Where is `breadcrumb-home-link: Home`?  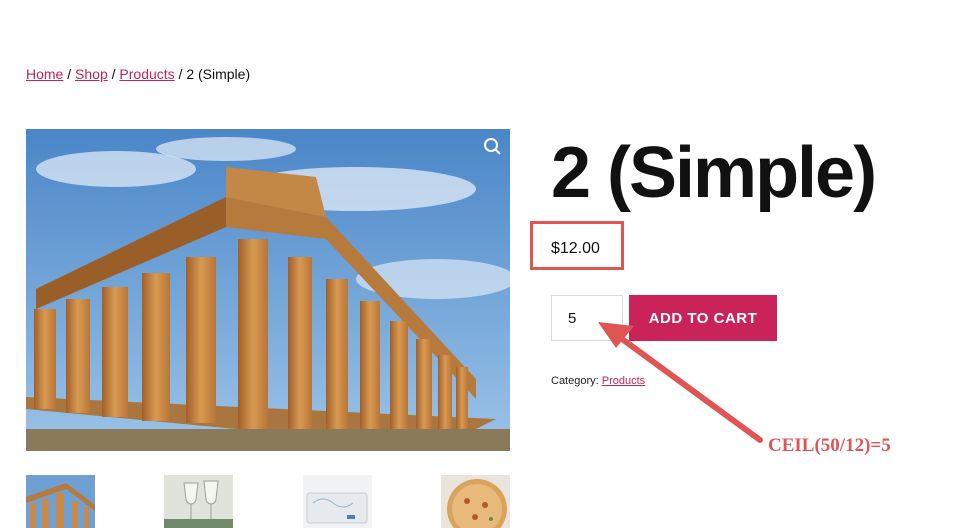
breadcrumb-home-link: Home is located at coordinates (44, 74).